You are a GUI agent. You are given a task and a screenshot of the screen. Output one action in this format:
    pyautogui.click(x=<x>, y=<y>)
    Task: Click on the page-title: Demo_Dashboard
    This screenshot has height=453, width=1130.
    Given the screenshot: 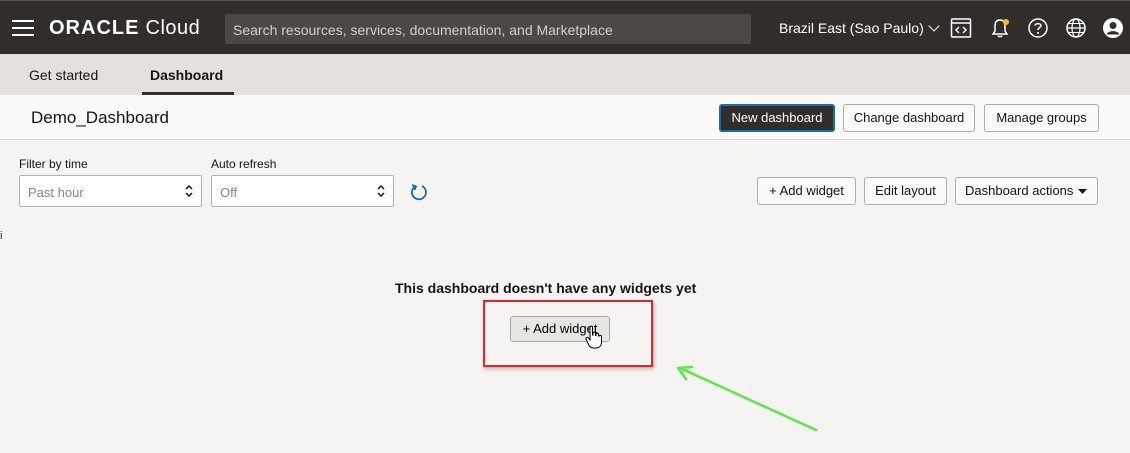 What is the action you would take?
    pyautogui.click(x=100, y=117)
    